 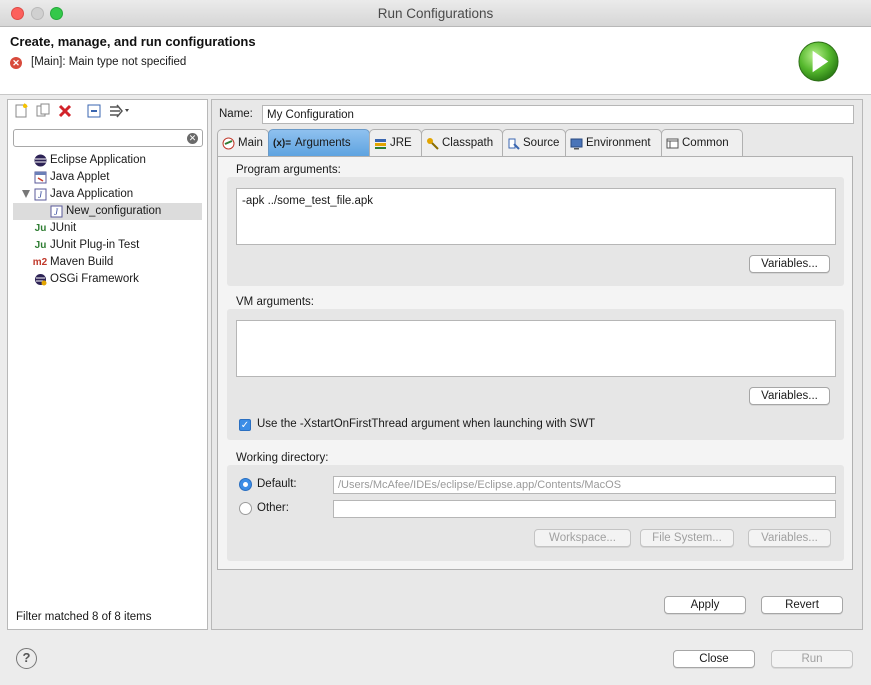 What do you see at coordinates (40, 228) in the screenshot?
I see `junit-icon: Ju` at bounding box center [40, 228].